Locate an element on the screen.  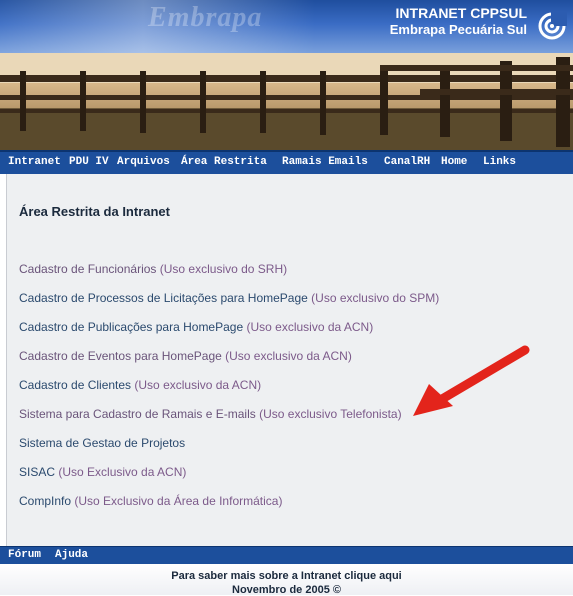
nav-ajuda: Ajuda is located at coordinates (71, 555).